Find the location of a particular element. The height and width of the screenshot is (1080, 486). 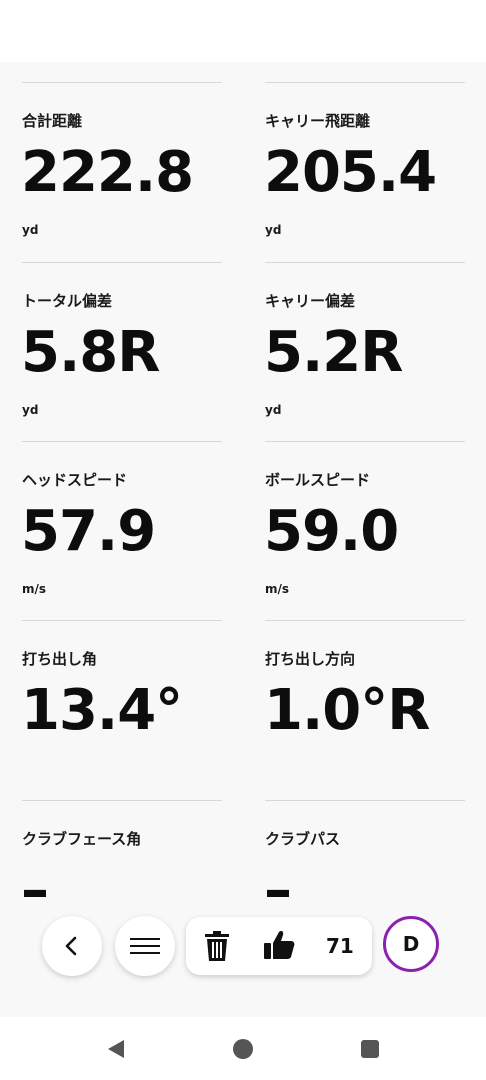

metric-value: 13.4° is located at coordinates (102, 710).